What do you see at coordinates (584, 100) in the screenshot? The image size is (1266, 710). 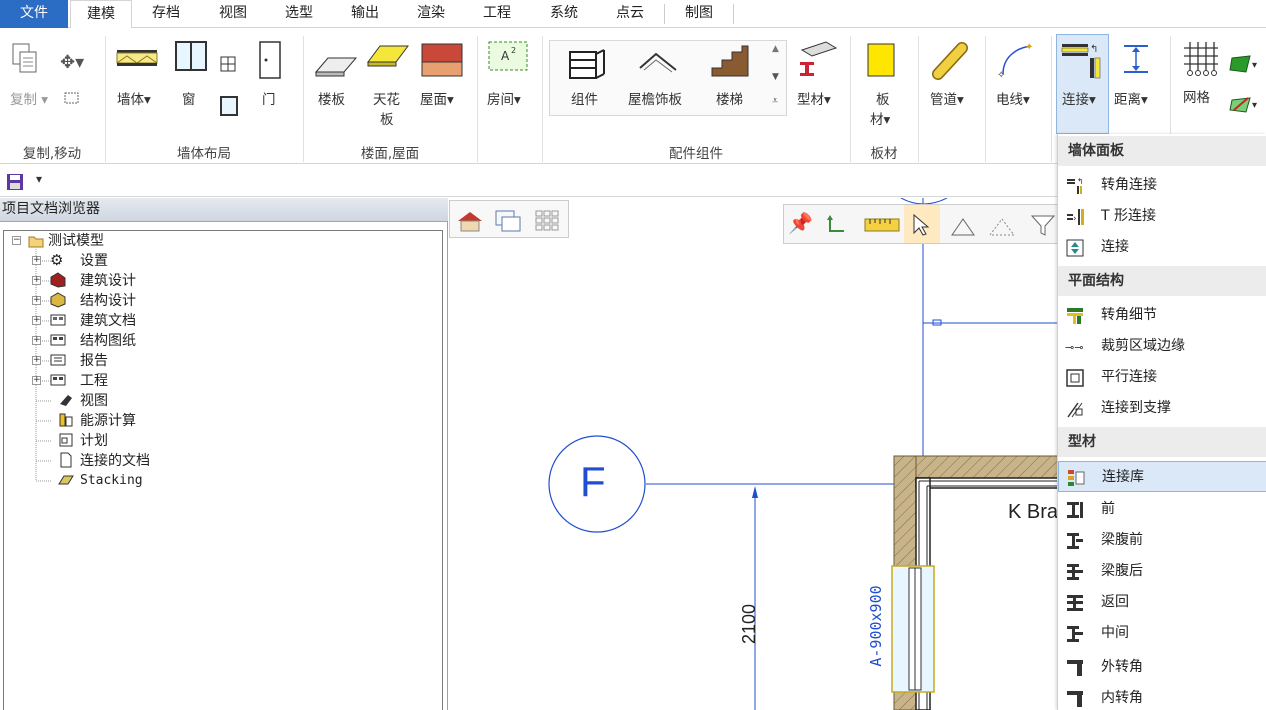 I see `component-label: 组件` at bounding box center [584, 100].